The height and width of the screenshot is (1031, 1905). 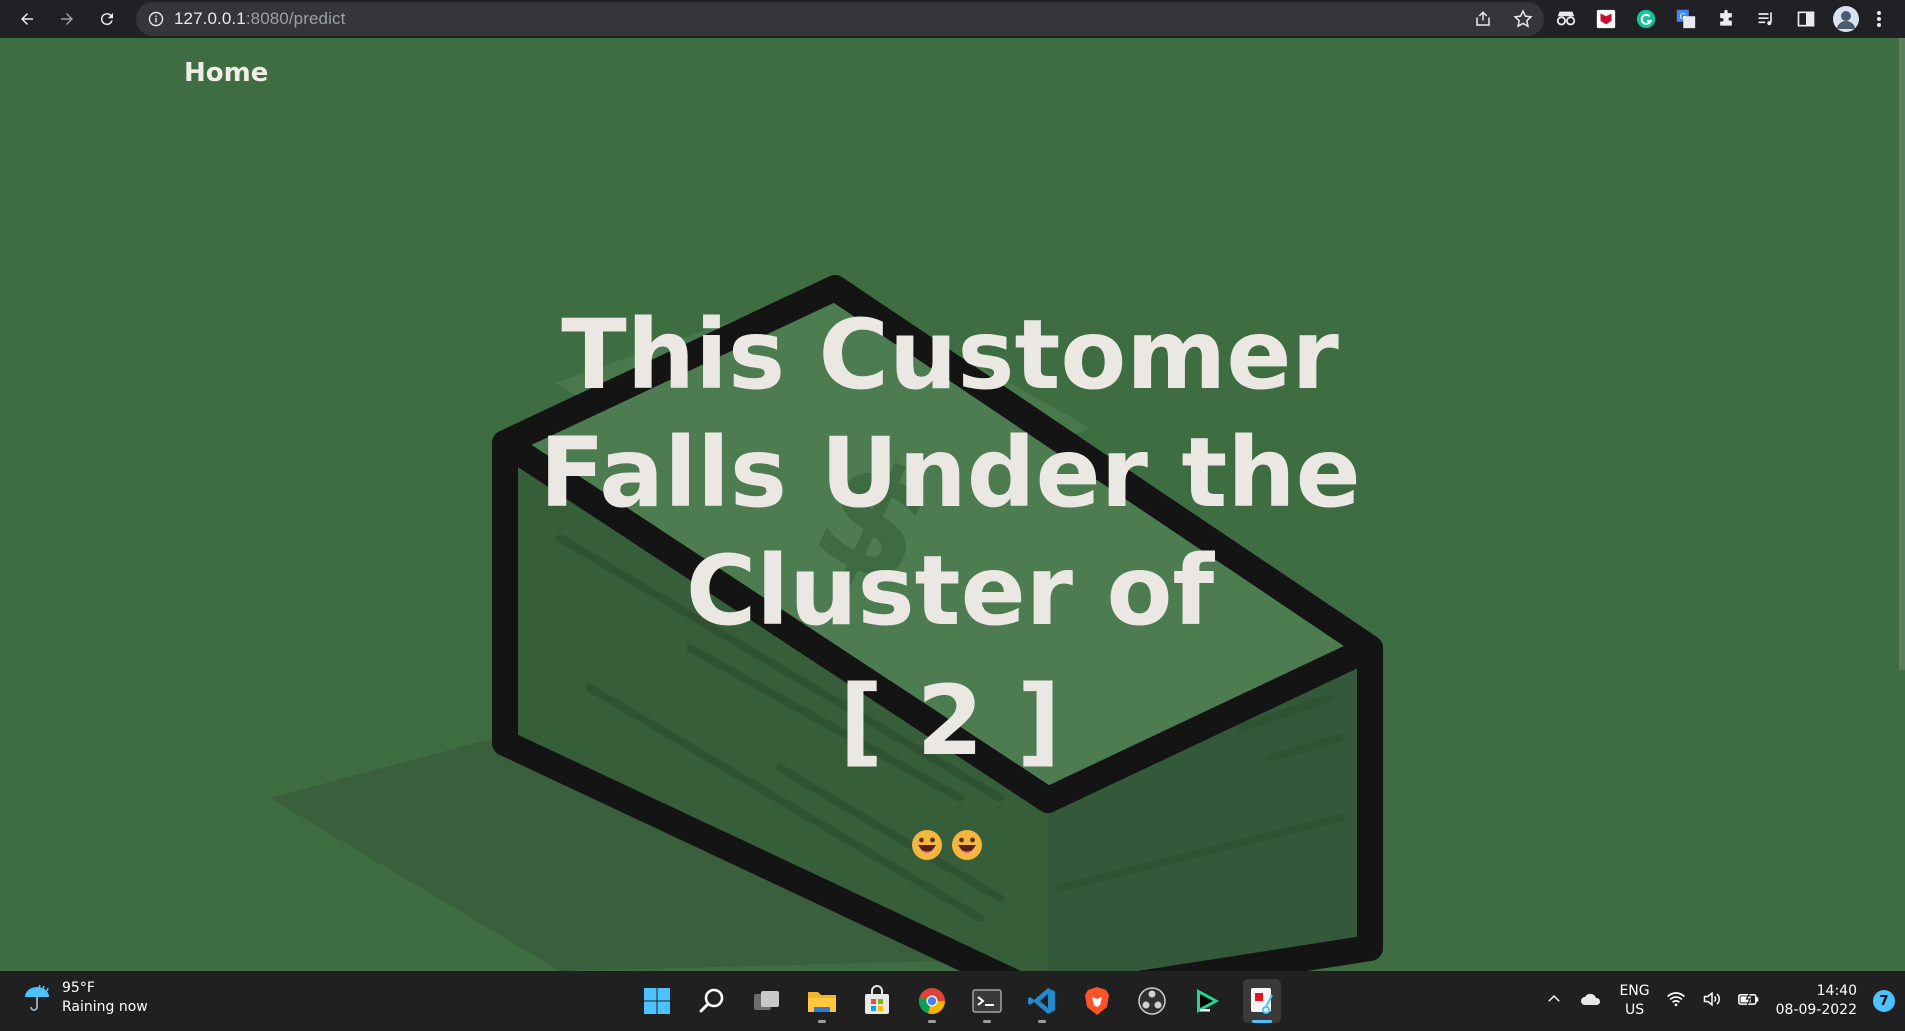 What do you see at coordinates (1683, 16) in the screenshot?
I see `svg-text: G` at bounding box center [1683, 16].